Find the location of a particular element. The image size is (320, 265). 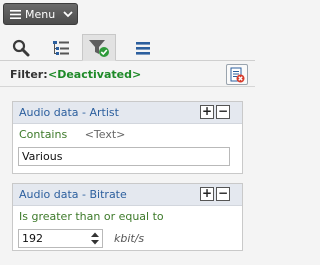

rule-condition: Contains <Text> is located at coordinates (72, 135).